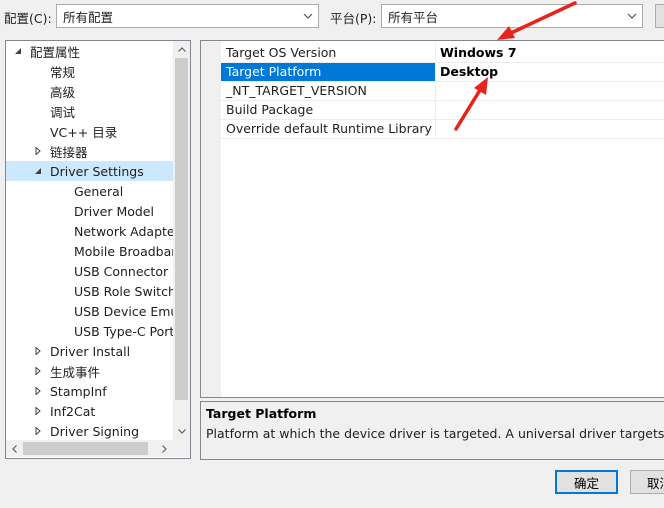  I want to click on platform-dropdown: 所有平台, so click(512, 16).